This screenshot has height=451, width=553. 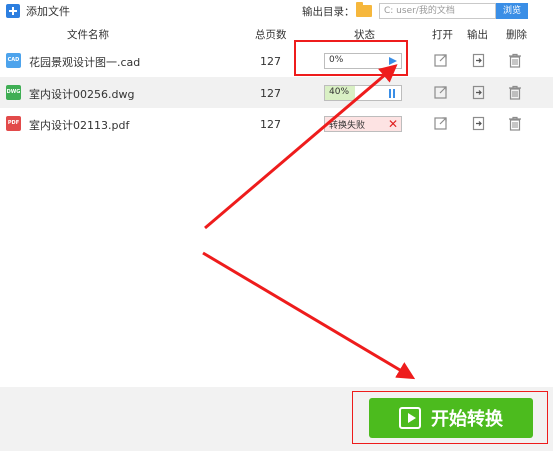 I want to click on arrow-to-status, so click(x=301, y=147).